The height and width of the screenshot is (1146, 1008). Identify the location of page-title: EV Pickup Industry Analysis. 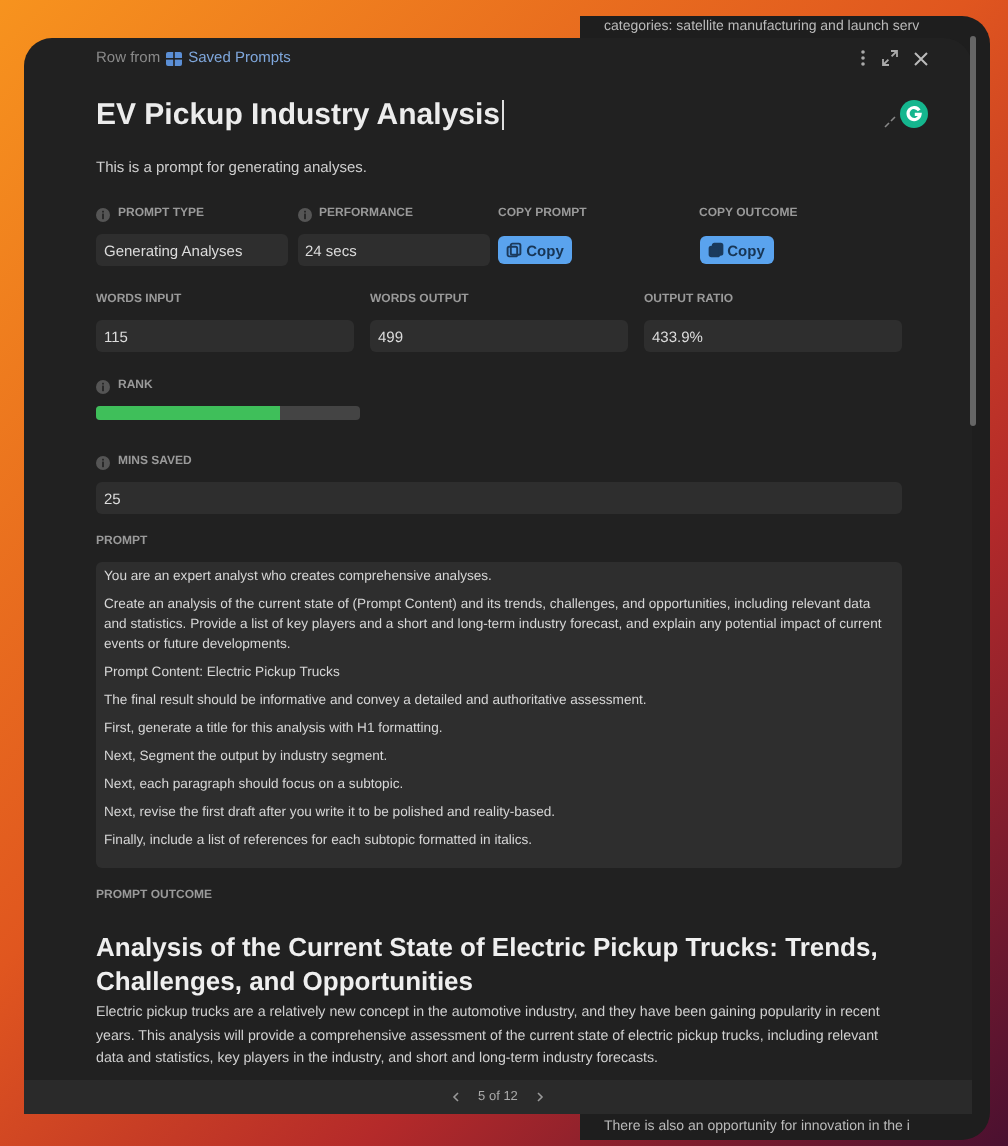
(300, 114).